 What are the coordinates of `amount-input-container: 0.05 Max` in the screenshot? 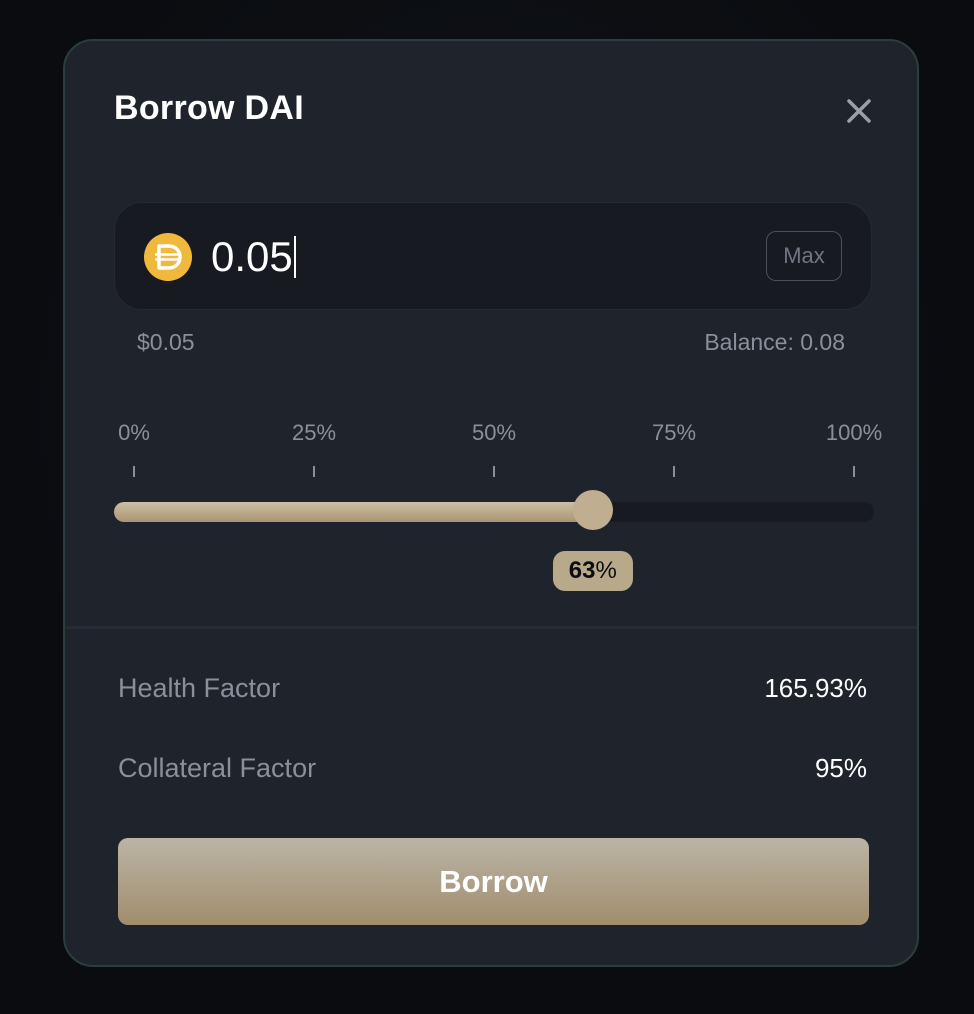 It's located at (493, 256).